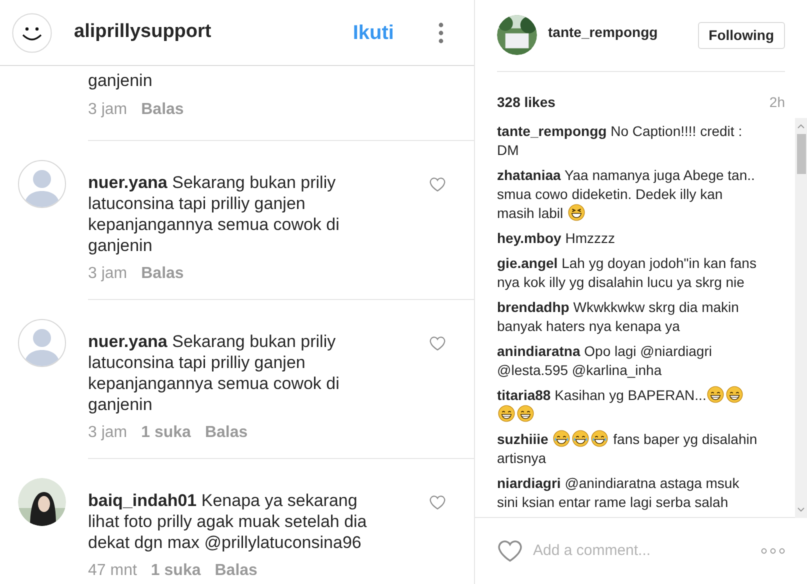 This screenshot has width=807, height=584. What do you see at coordinates (627, 449) in the screenshot?
I see `comment-text: suzhiiie fans baper yg disalahin artisnya` at bounding box center [627, 449].